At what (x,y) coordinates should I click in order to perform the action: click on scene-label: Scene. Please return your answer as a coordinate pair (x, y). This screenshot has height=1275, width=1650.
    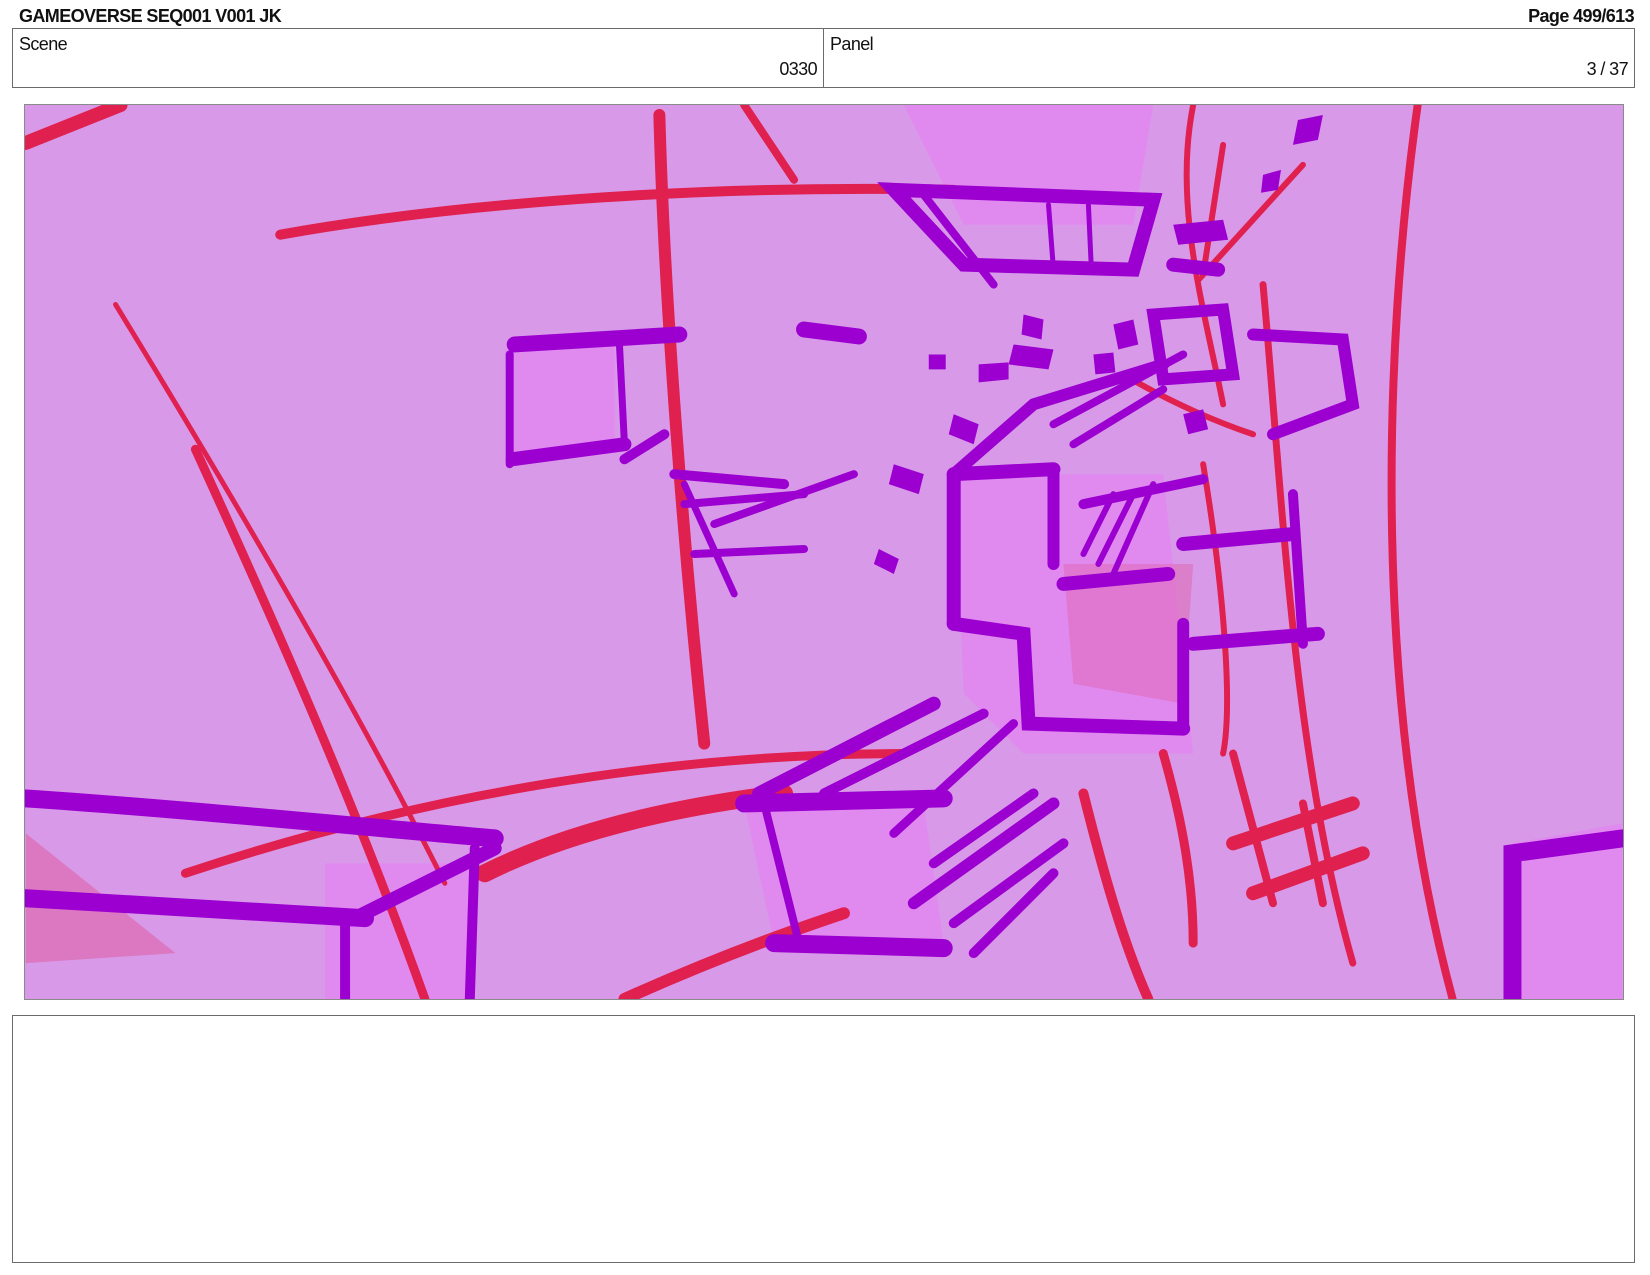
    Looking at the image, I should click on (43, 44).